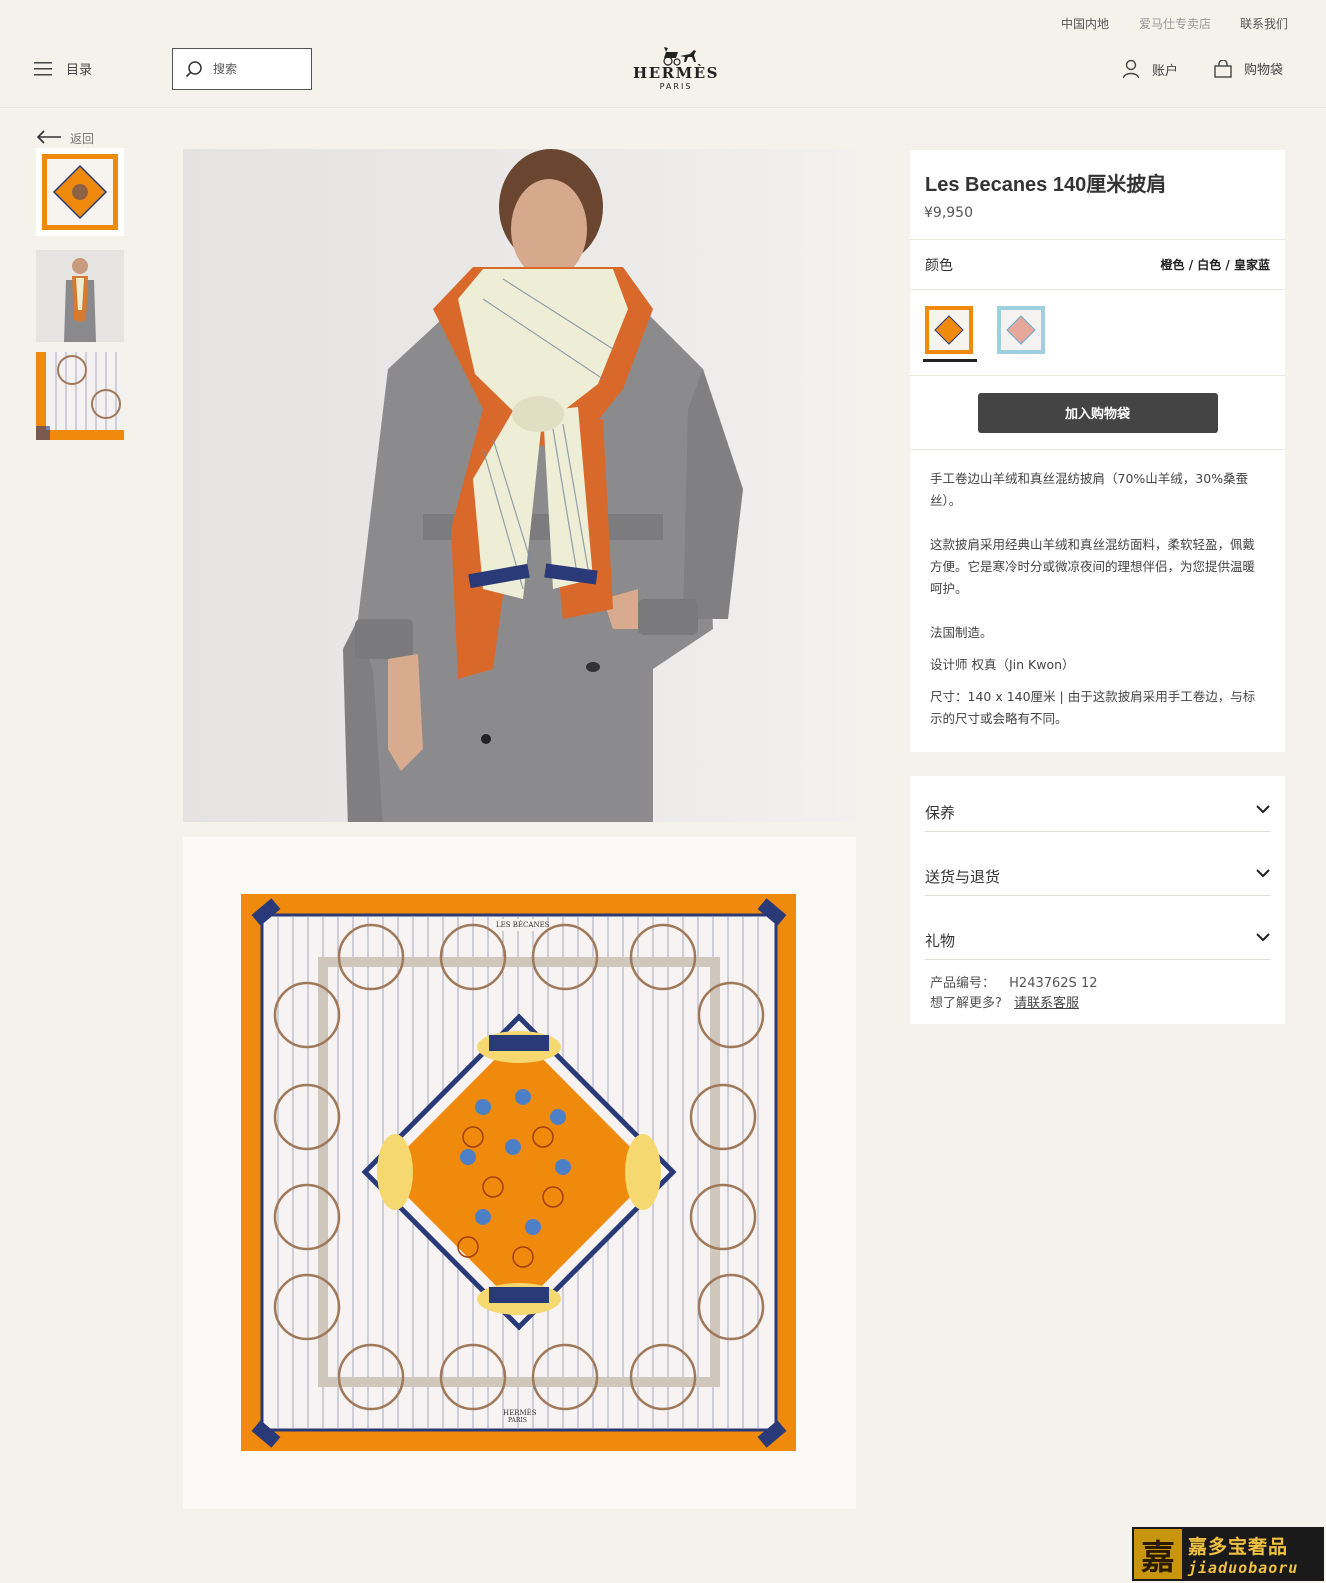 The height and width of the screenshot is (1583, 1326). What do you see at coordinates (948, 213) in the screenshot?
I see `product-price: ¥9,950` at bounding box center [948, 213].